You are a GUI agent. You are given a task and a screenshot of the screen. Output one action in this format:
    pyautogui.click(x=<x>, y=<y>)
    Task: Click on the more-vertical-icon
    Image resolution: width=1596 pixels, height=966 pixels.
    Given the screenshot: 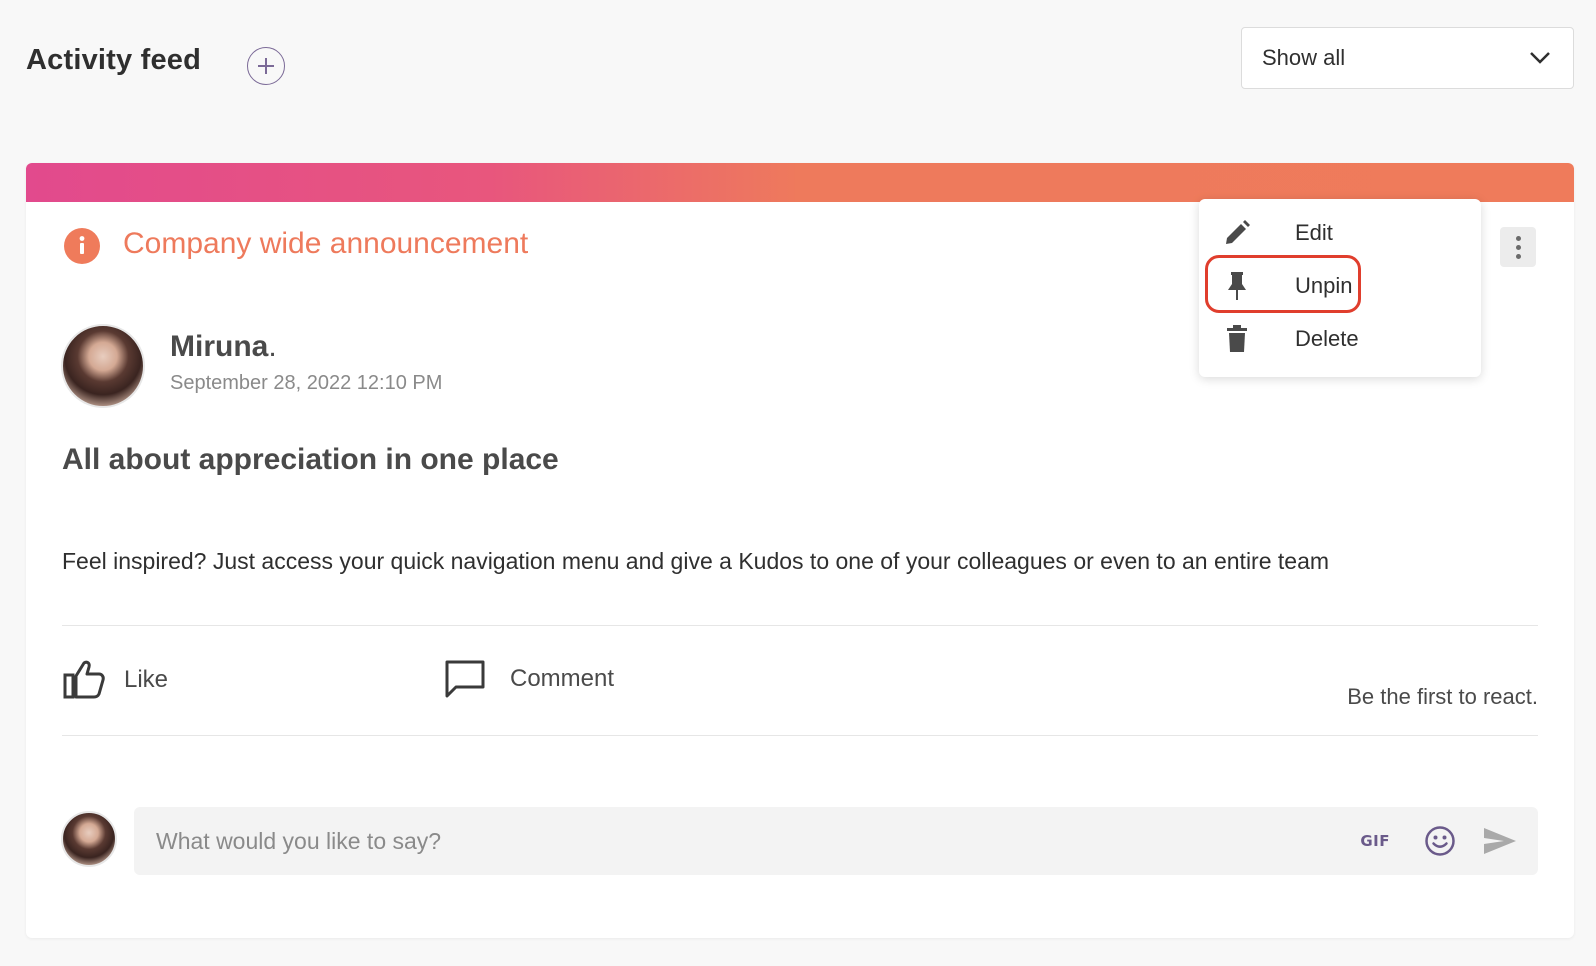 What is the action you would take?
    pyautogui.click(x=1518, y=238)
    